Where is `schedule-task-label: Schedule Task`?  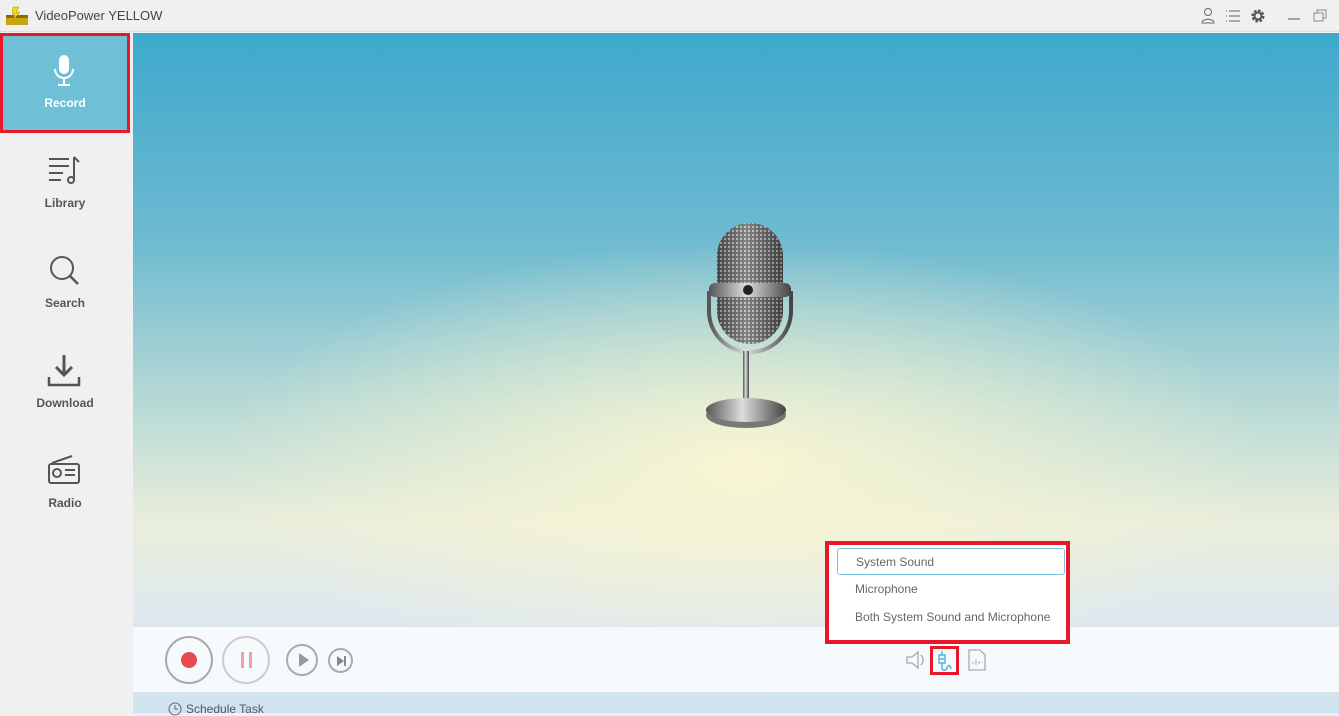 schedule-task-label: Schedule Task is located at coordinates (225, 709).